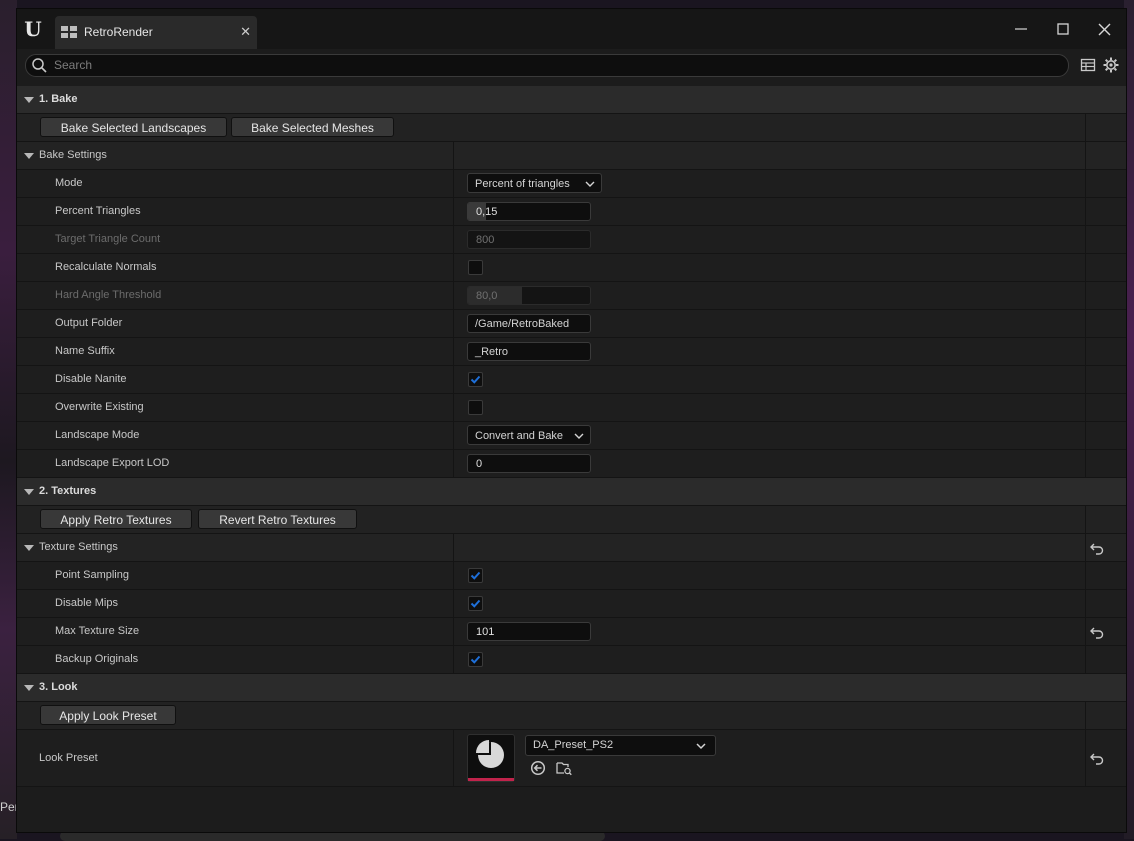 This screenshot has width=1134, height=841. What do you see at coordinates (475, 379) in the screenshot?
I see `disable-nanite-checkbox` at bounding box center [475, 379].